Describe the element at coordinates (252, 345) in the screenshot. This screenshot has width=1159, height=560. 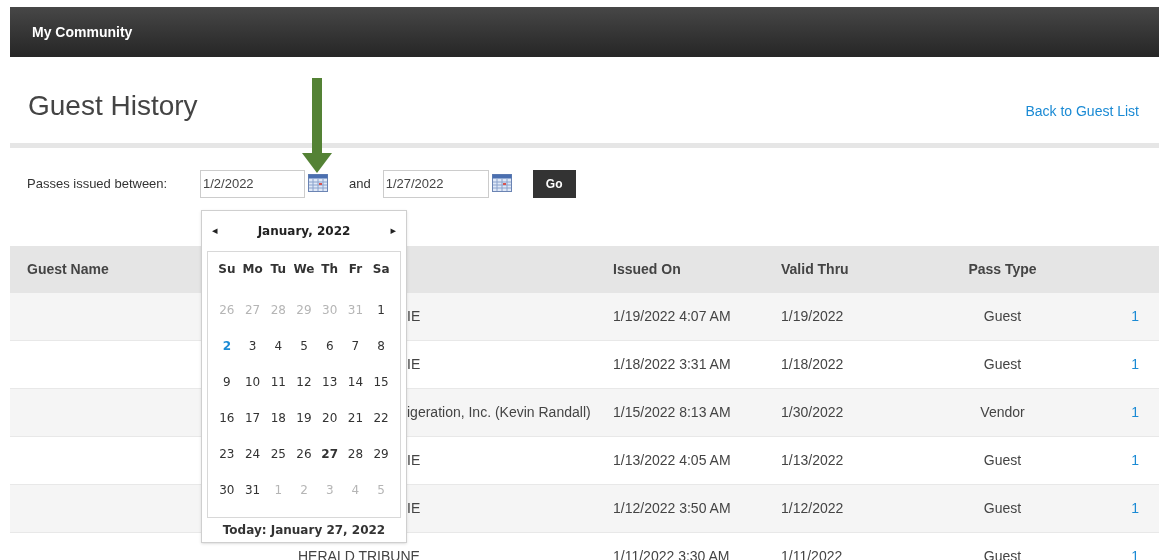
I see `calendar-day: 3` at that location.